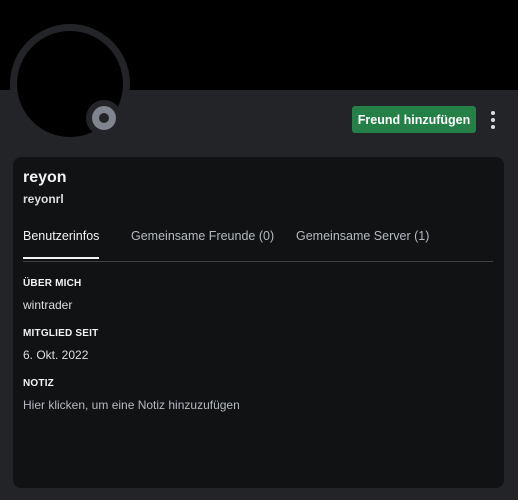 The width and height of the screenshot is (518, 500). Describe the element at coordinates (56, 355) in the screenshot. I see `member-since-date: 6. Okt. 2022` at that location.